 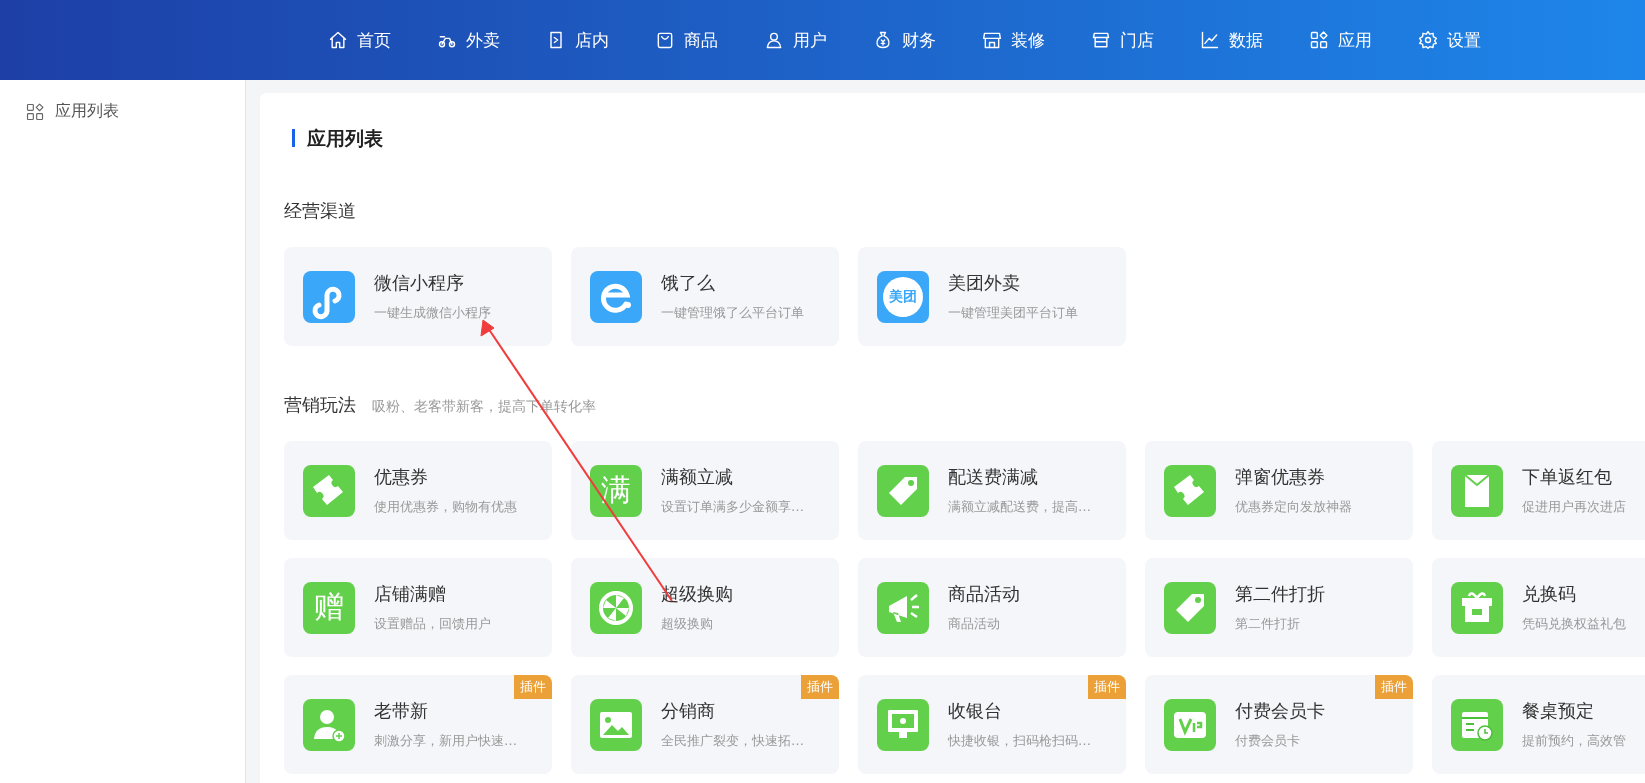 I want to click on app-description: 第二件打折, so click(x=1268, y=624).